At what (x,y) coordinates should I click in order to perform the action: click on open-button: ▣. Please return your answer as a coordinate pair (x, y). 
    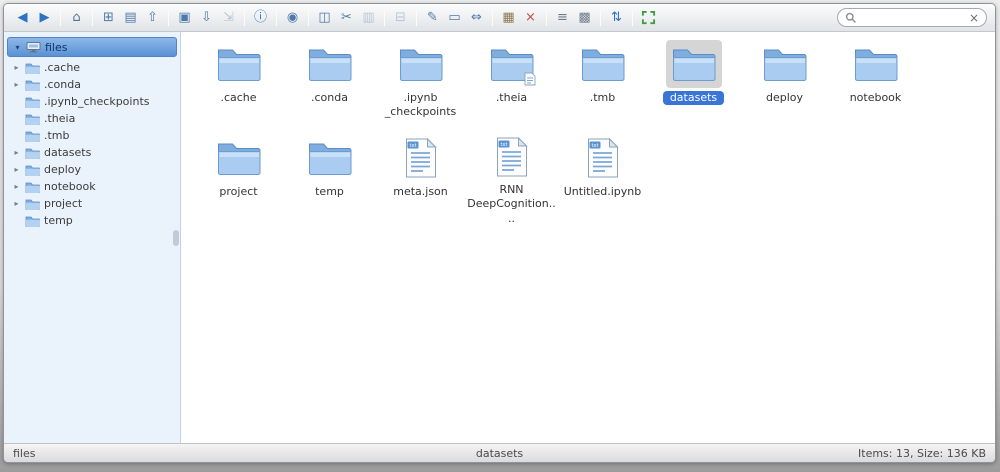
    Looking at the image, I should click on (184, 18).